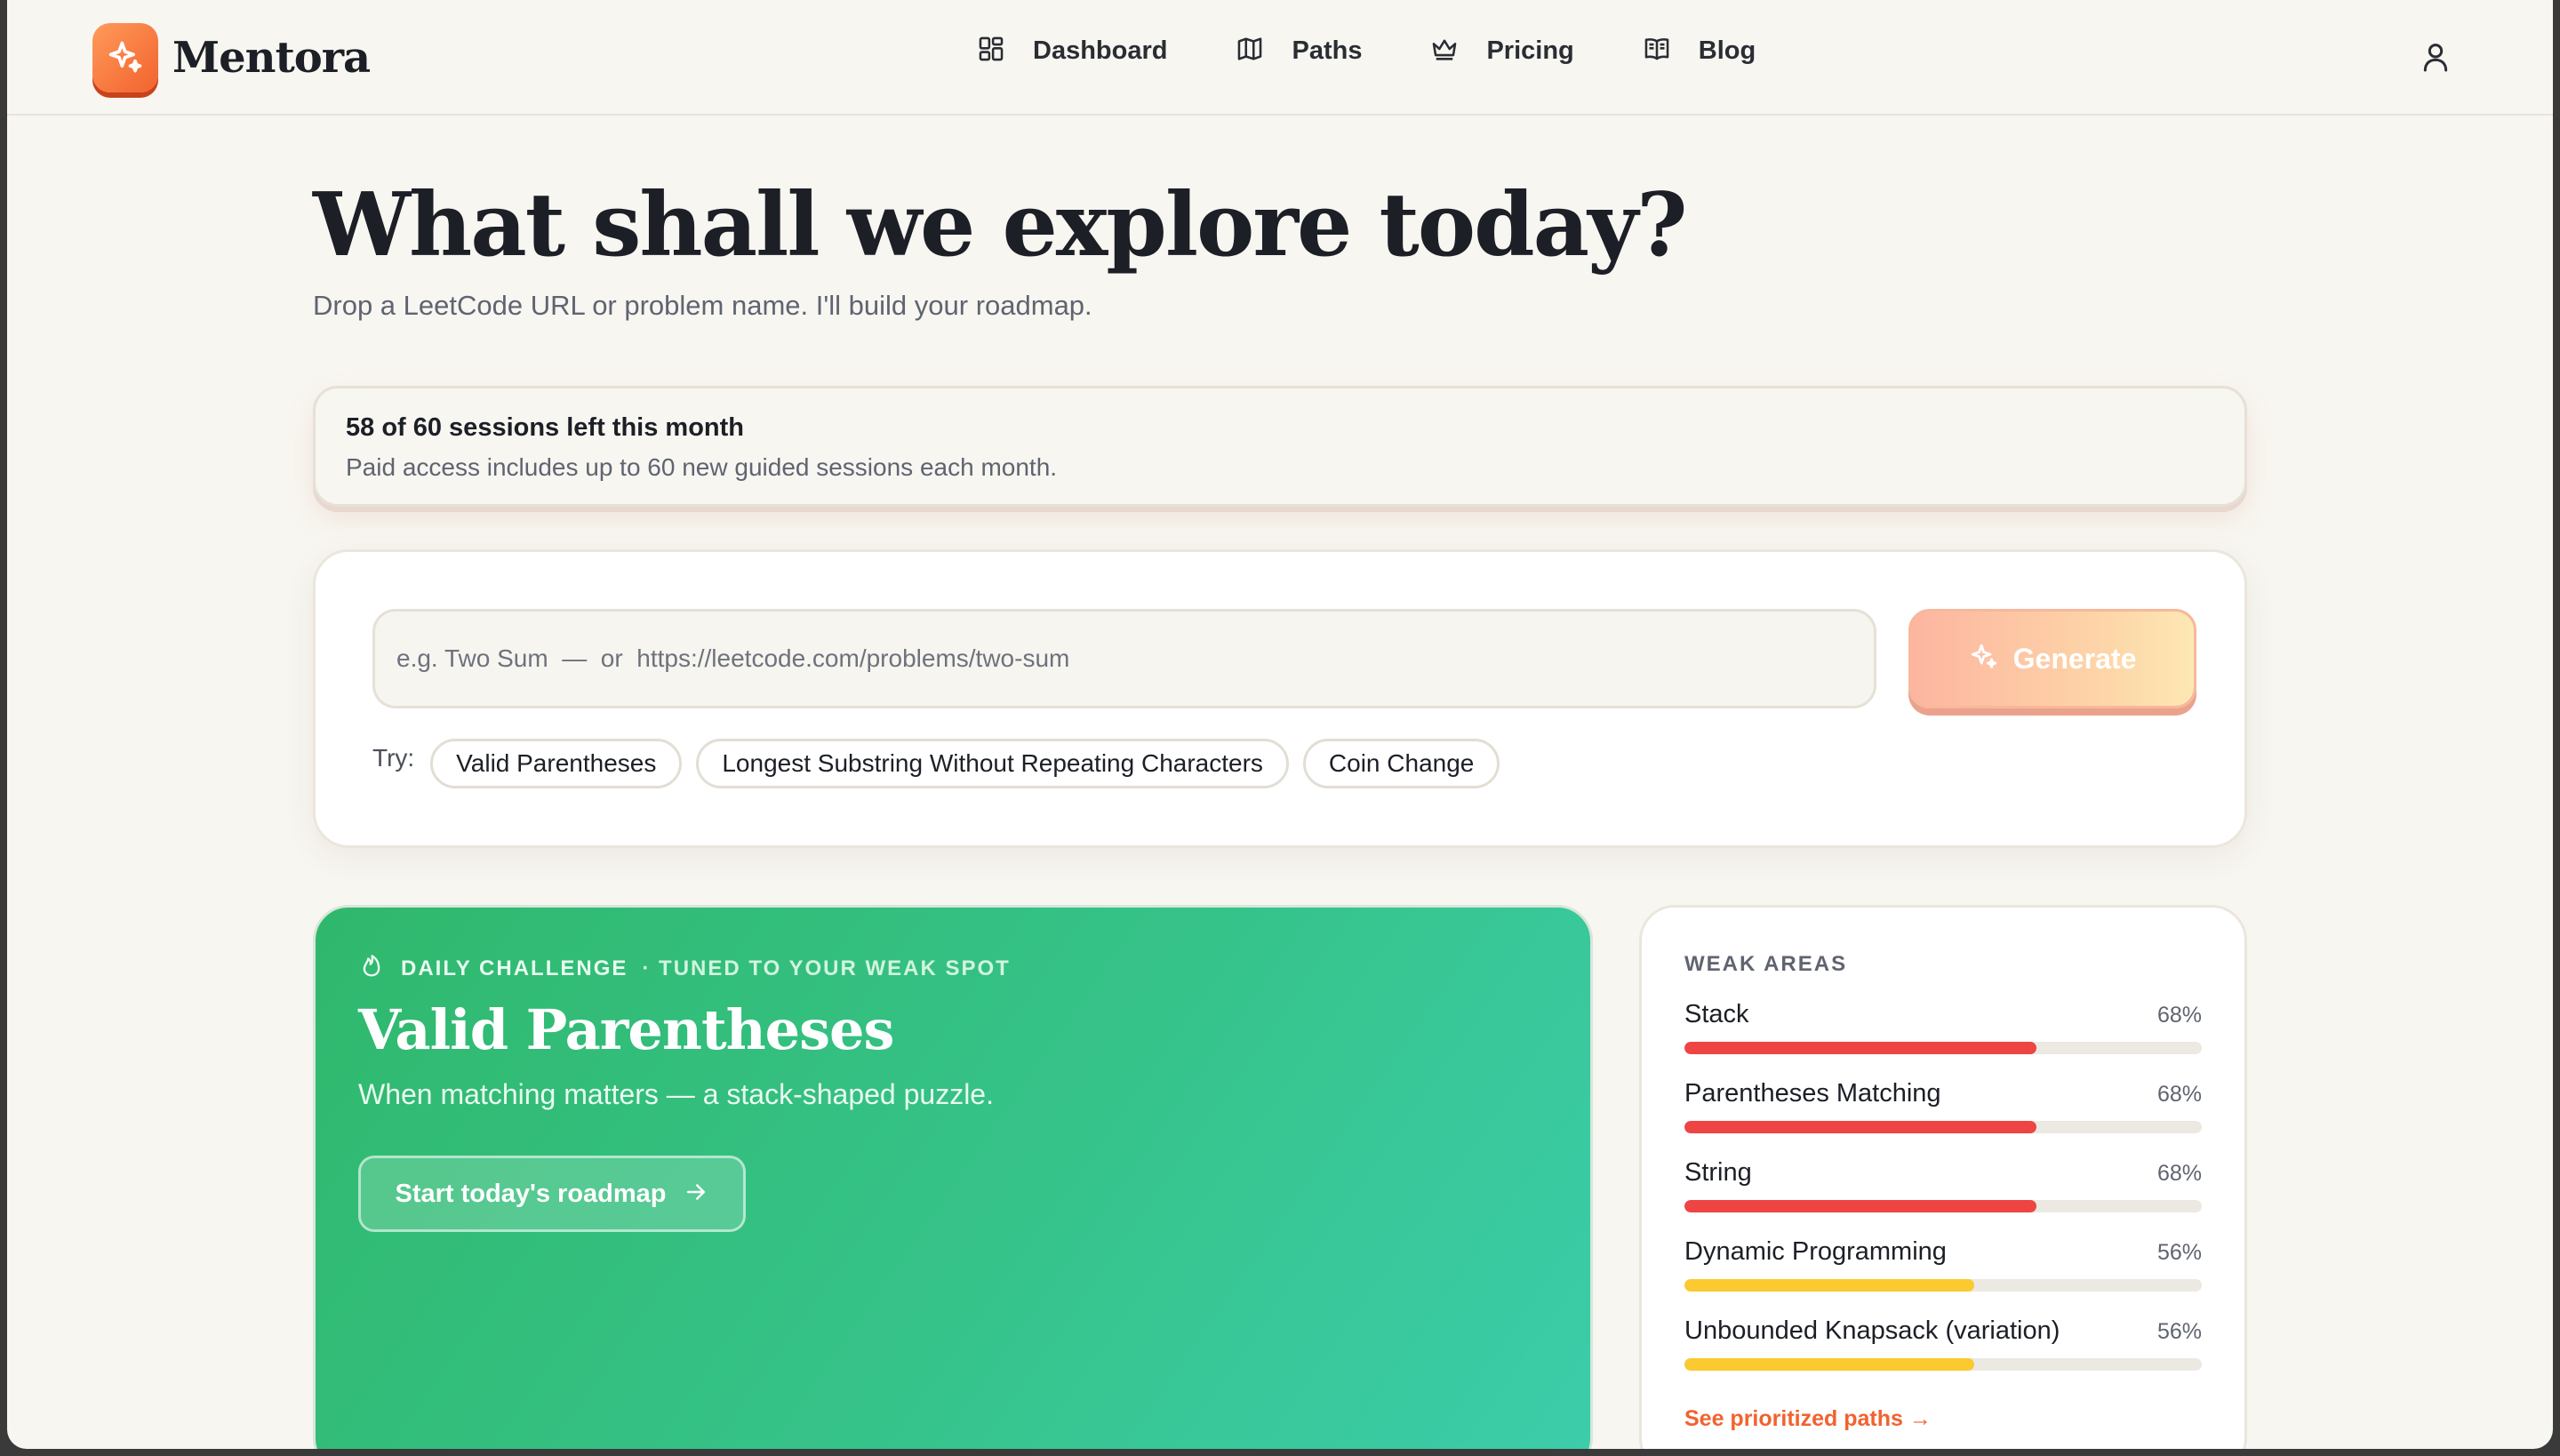 Image resolution: width=2560 pixels, height=1456 pixels. I want to click on dashboard-grid-icon, so click(991, 51).